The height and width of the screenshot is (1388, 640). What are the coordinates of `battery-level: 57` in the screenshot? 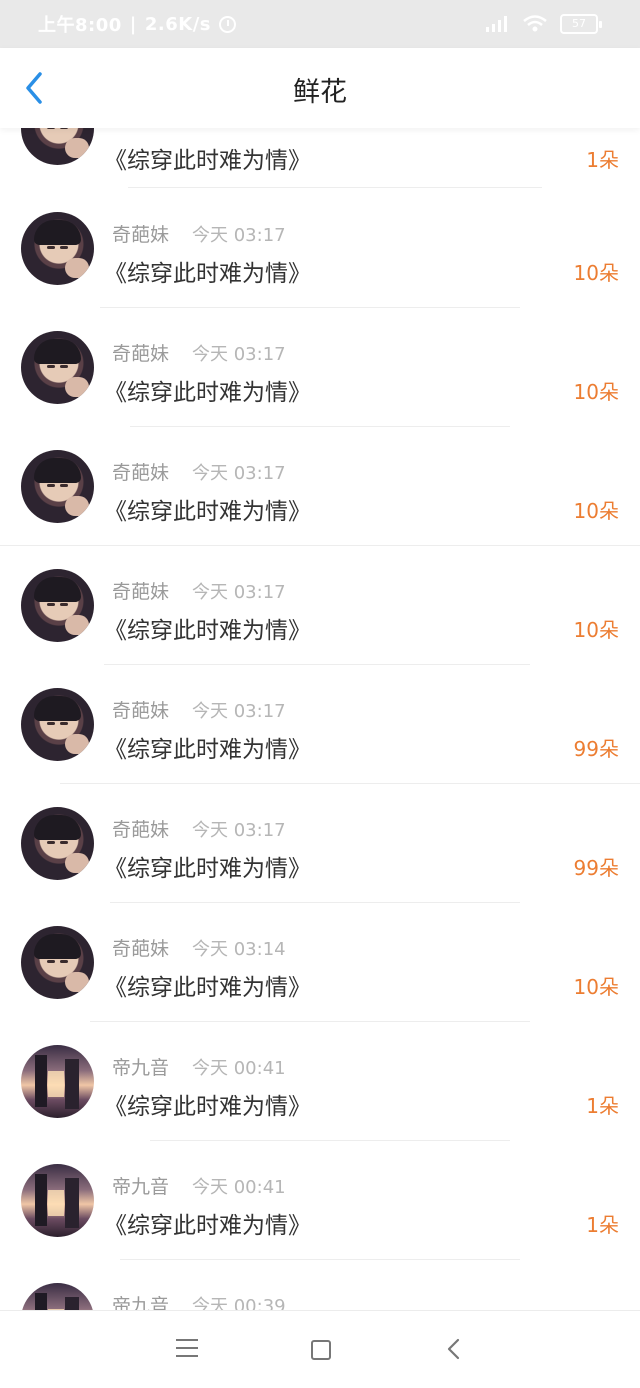 It's located at (579, 24).